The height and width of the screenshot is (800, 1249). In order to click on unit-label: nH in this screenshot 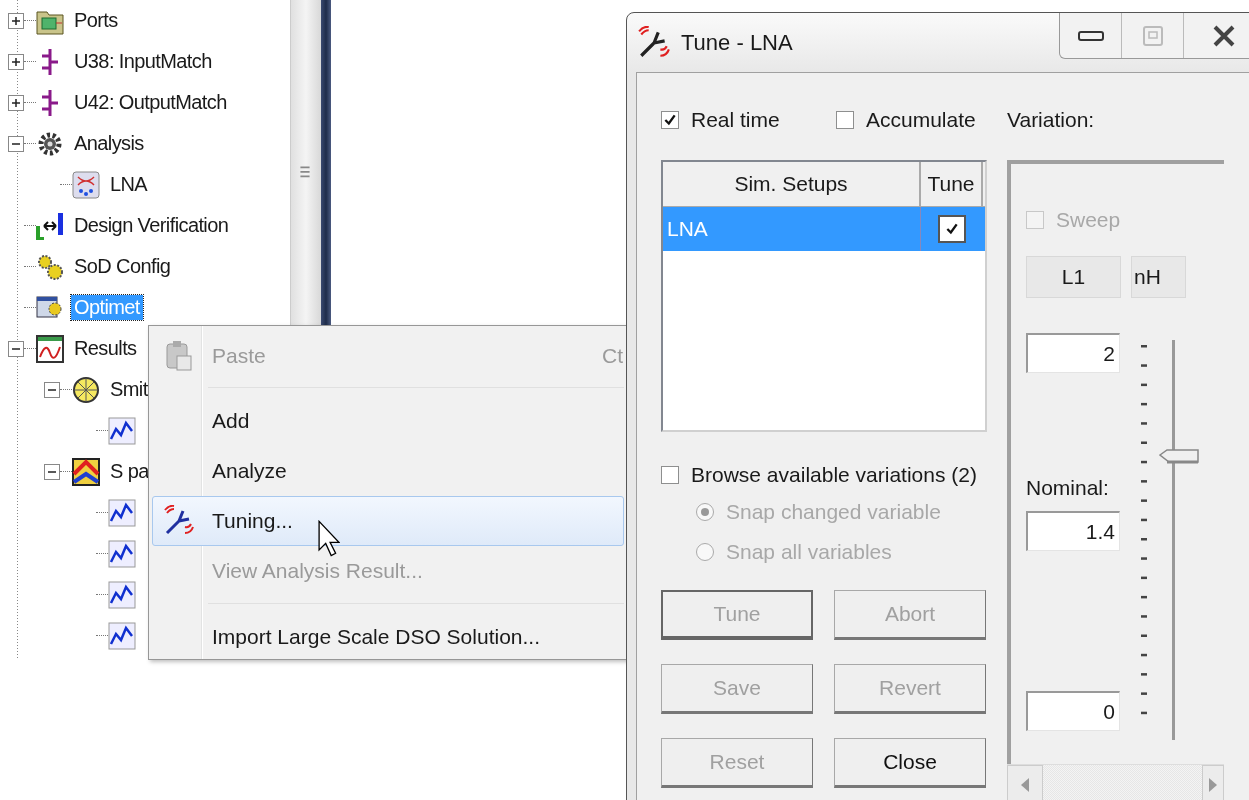, I will do `click(1158, 277)`.